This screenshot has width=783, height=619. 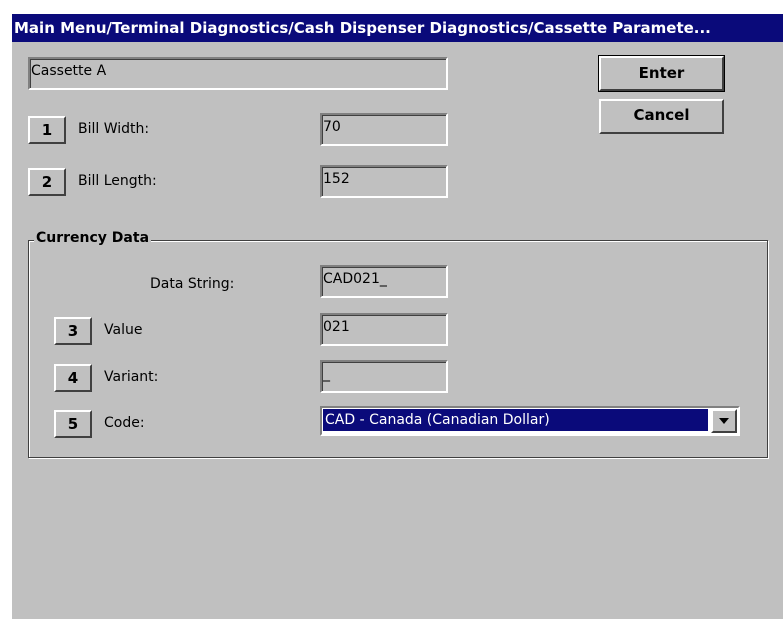 What do you see at coordinates (47, 182) in the screenshot?
I see `bill-length-button: 2` at bounding box center [47, 182].